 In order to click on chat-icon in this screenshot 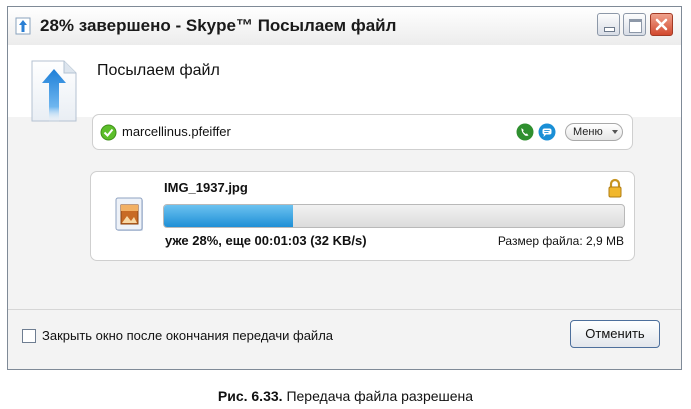, I will do `click(547, 132)`.